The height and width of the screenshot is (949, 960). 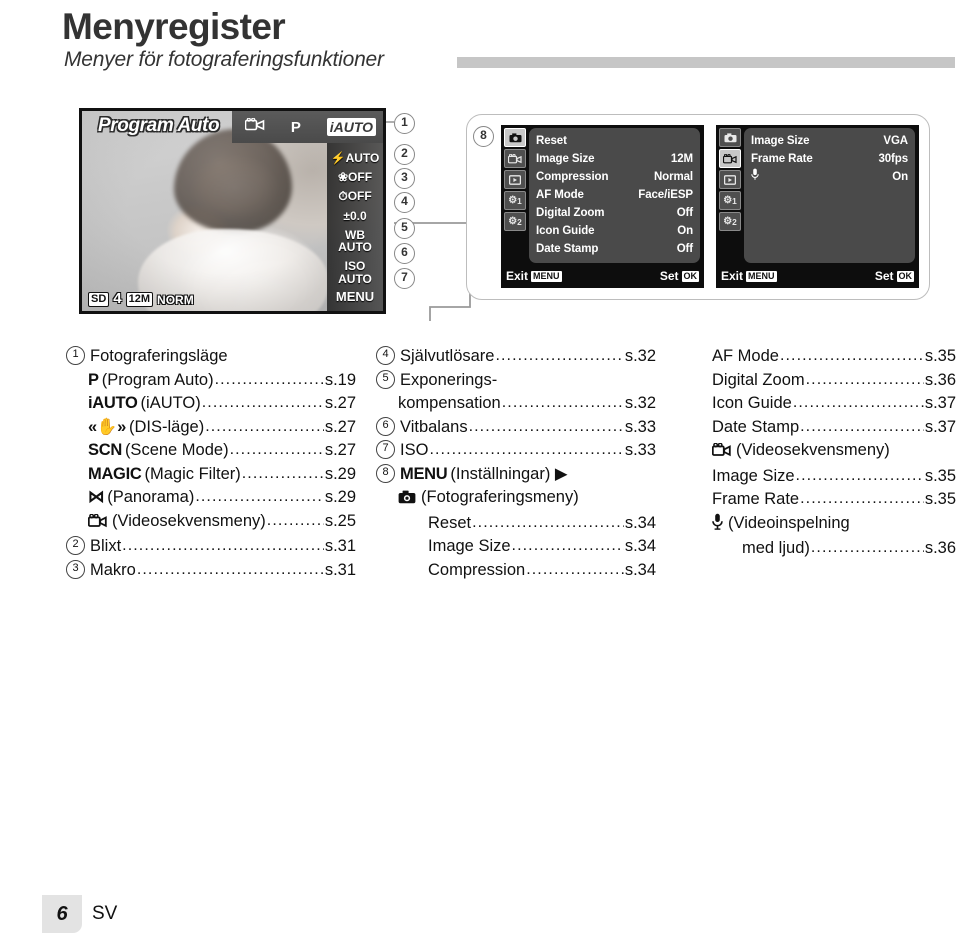 I want to click on index-entry-page: s.19, so click(x=340, y=379).